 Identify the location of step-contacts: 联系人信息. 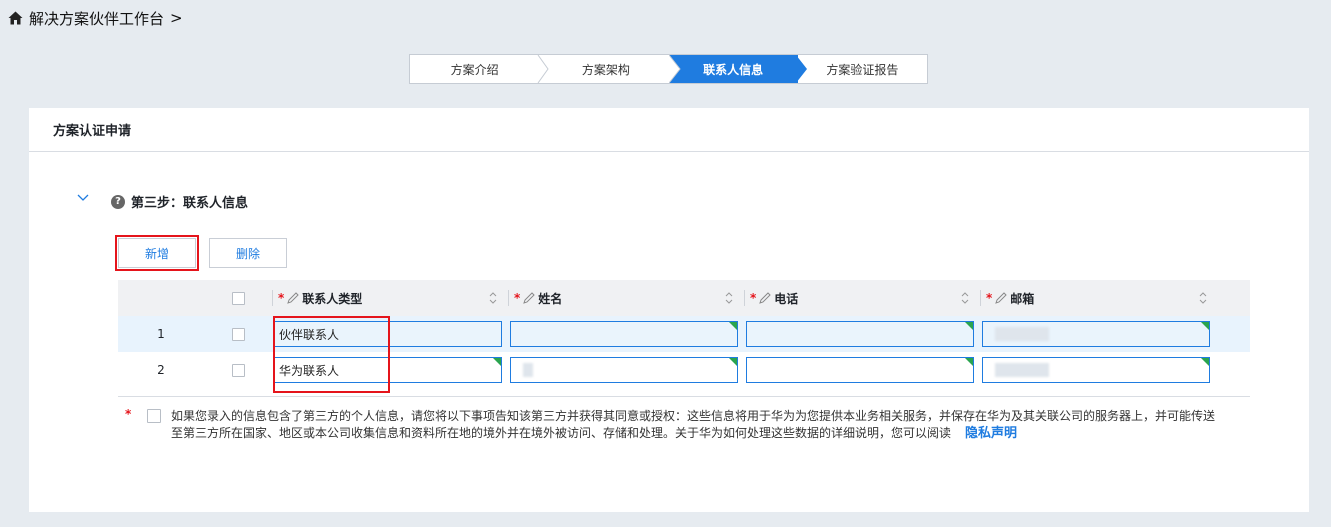
(737, 69).